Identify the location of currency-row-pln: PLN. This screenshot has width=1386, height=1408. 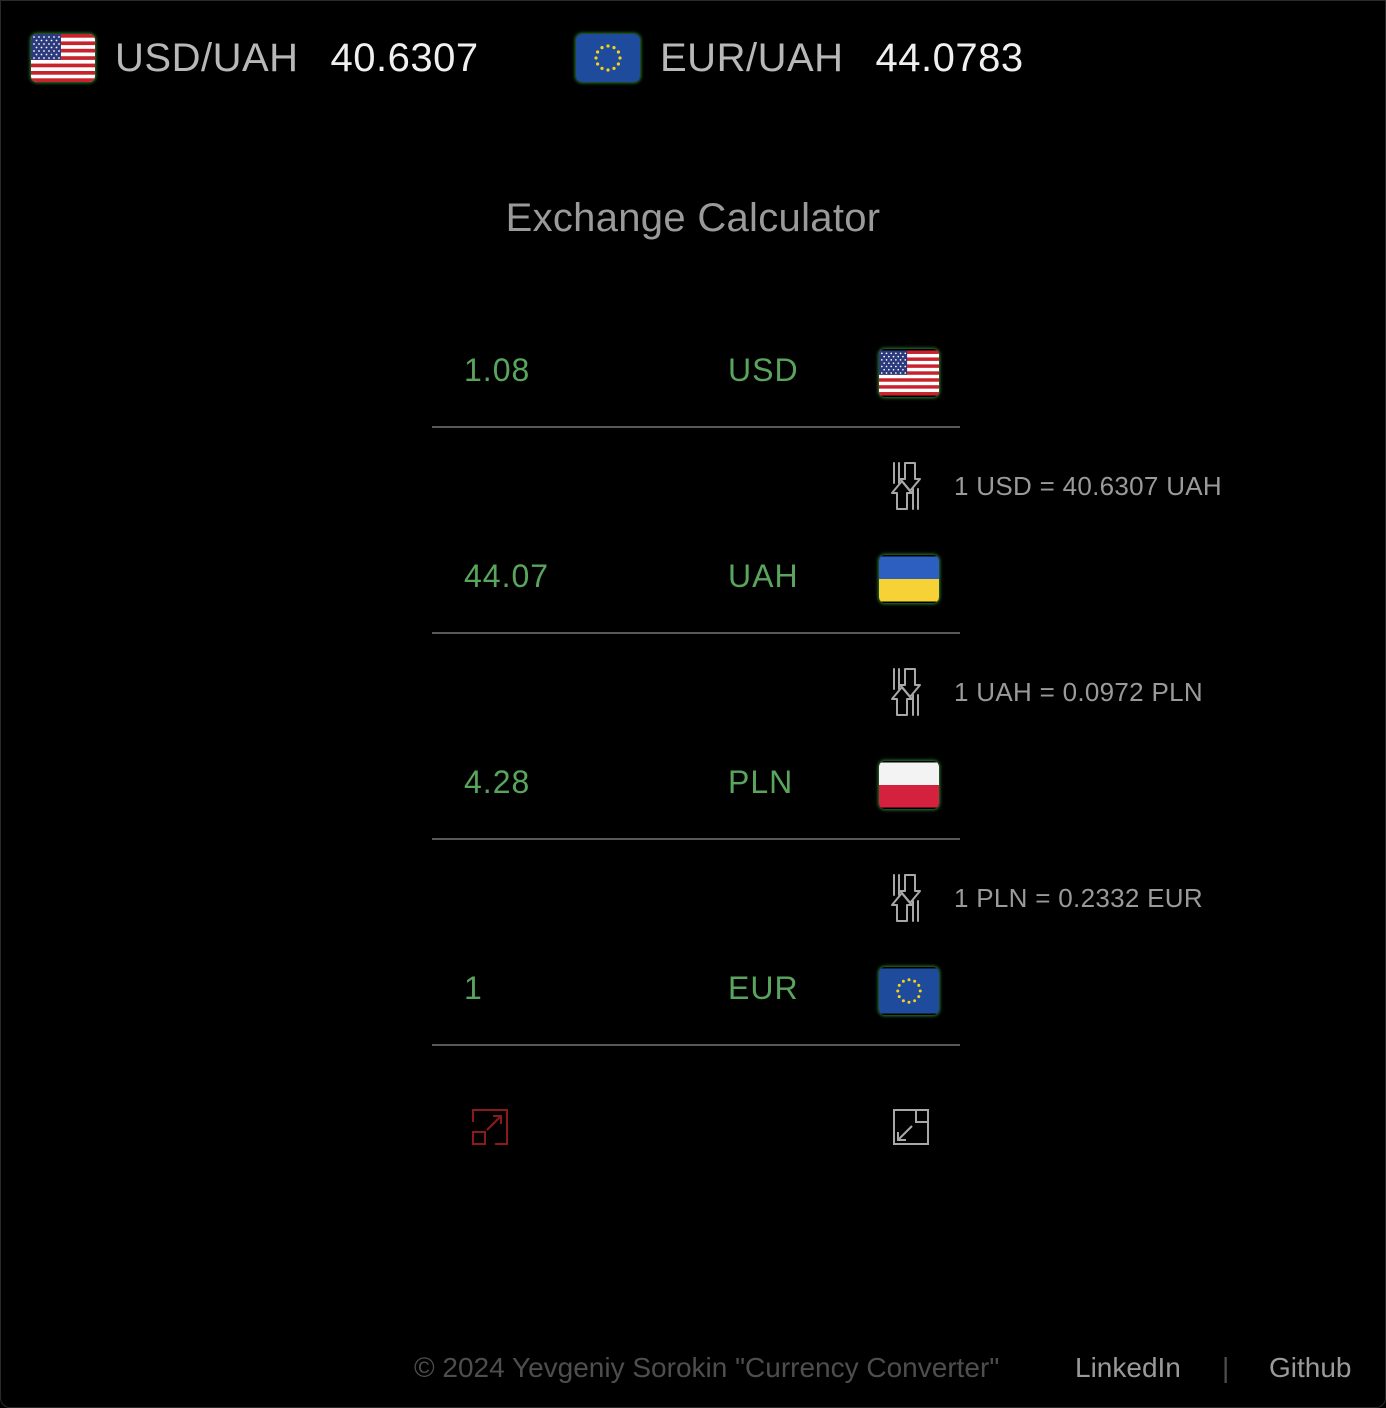
(696, 789).